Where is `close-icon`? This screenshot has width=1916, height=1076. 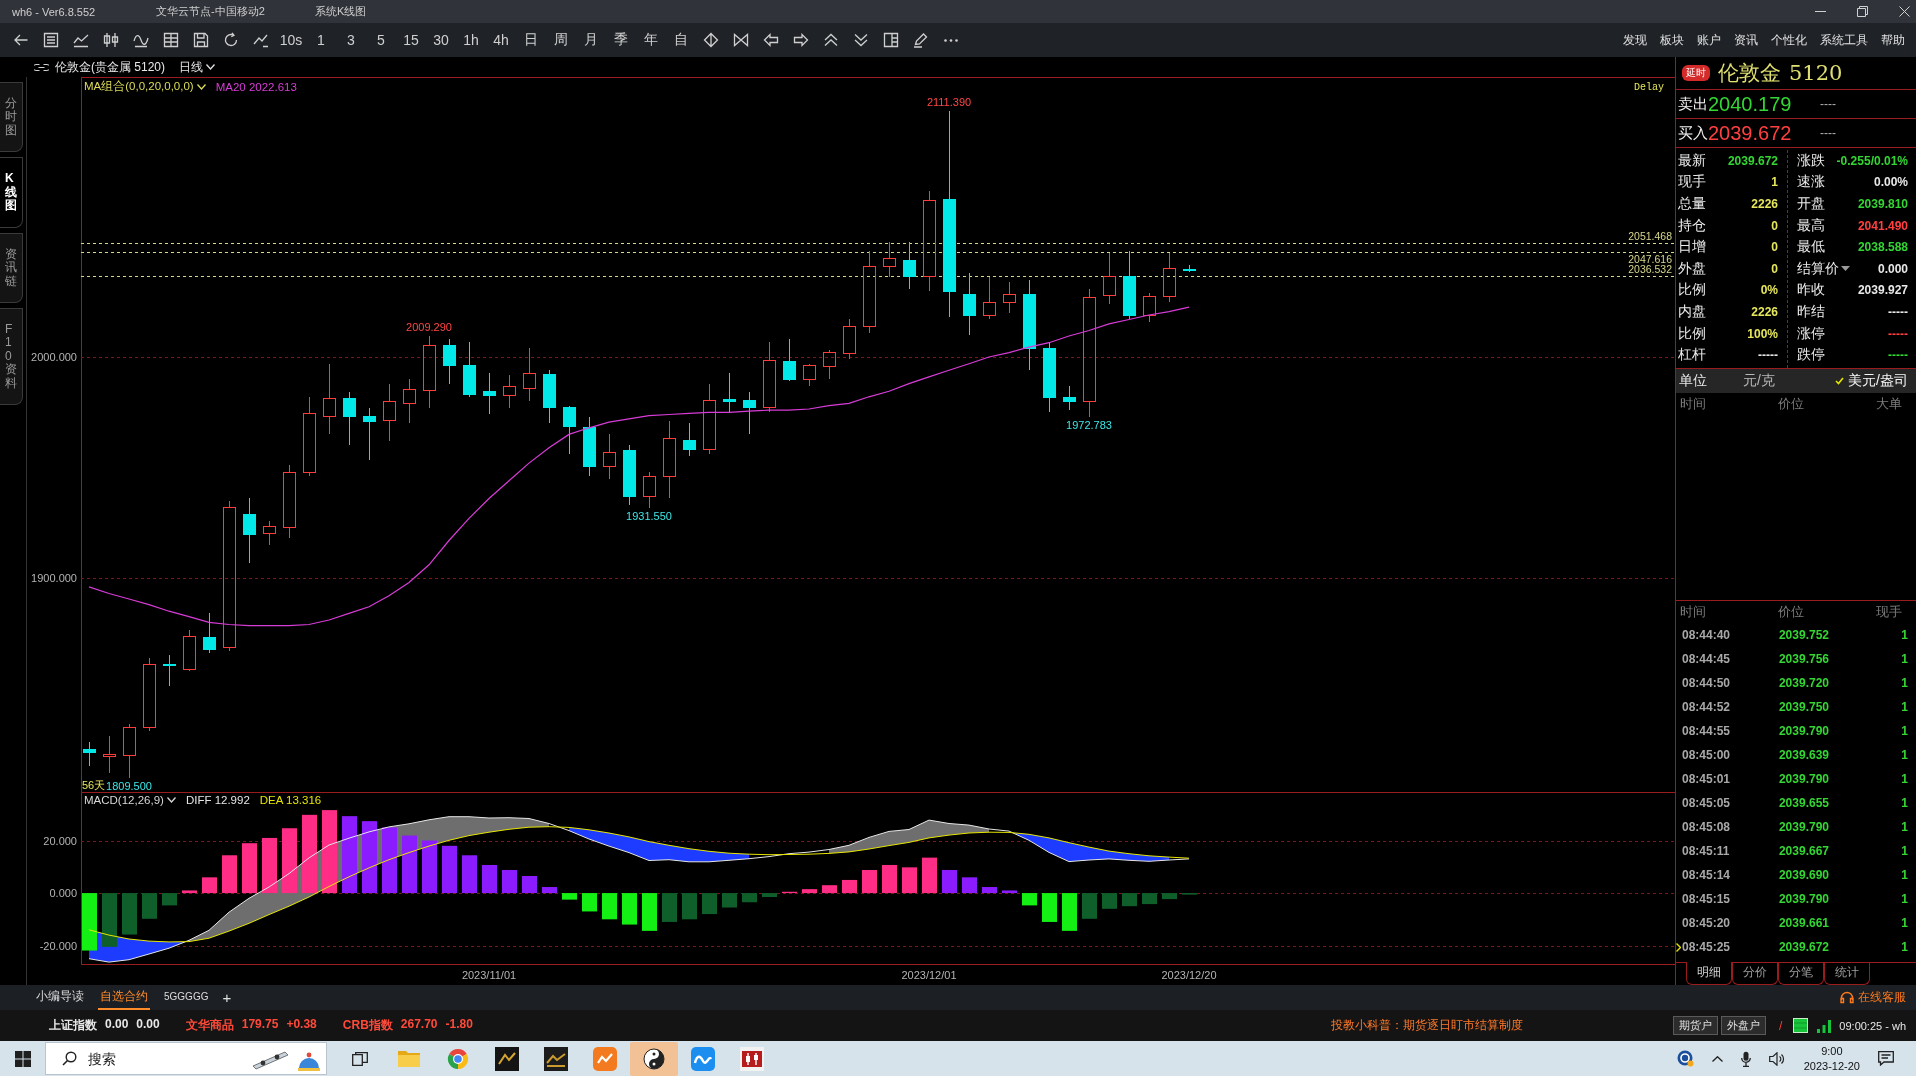 close-icon is located at coordinates (1904, 11).